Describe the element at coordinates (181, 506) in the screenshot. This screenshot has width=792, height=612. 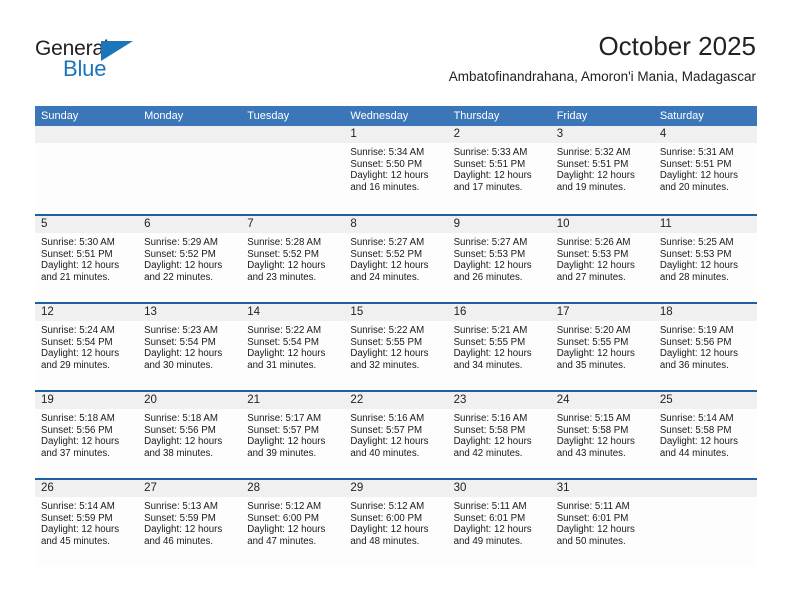
I see `sunrise-text: Sunrise: 5:13 AM` at that location.